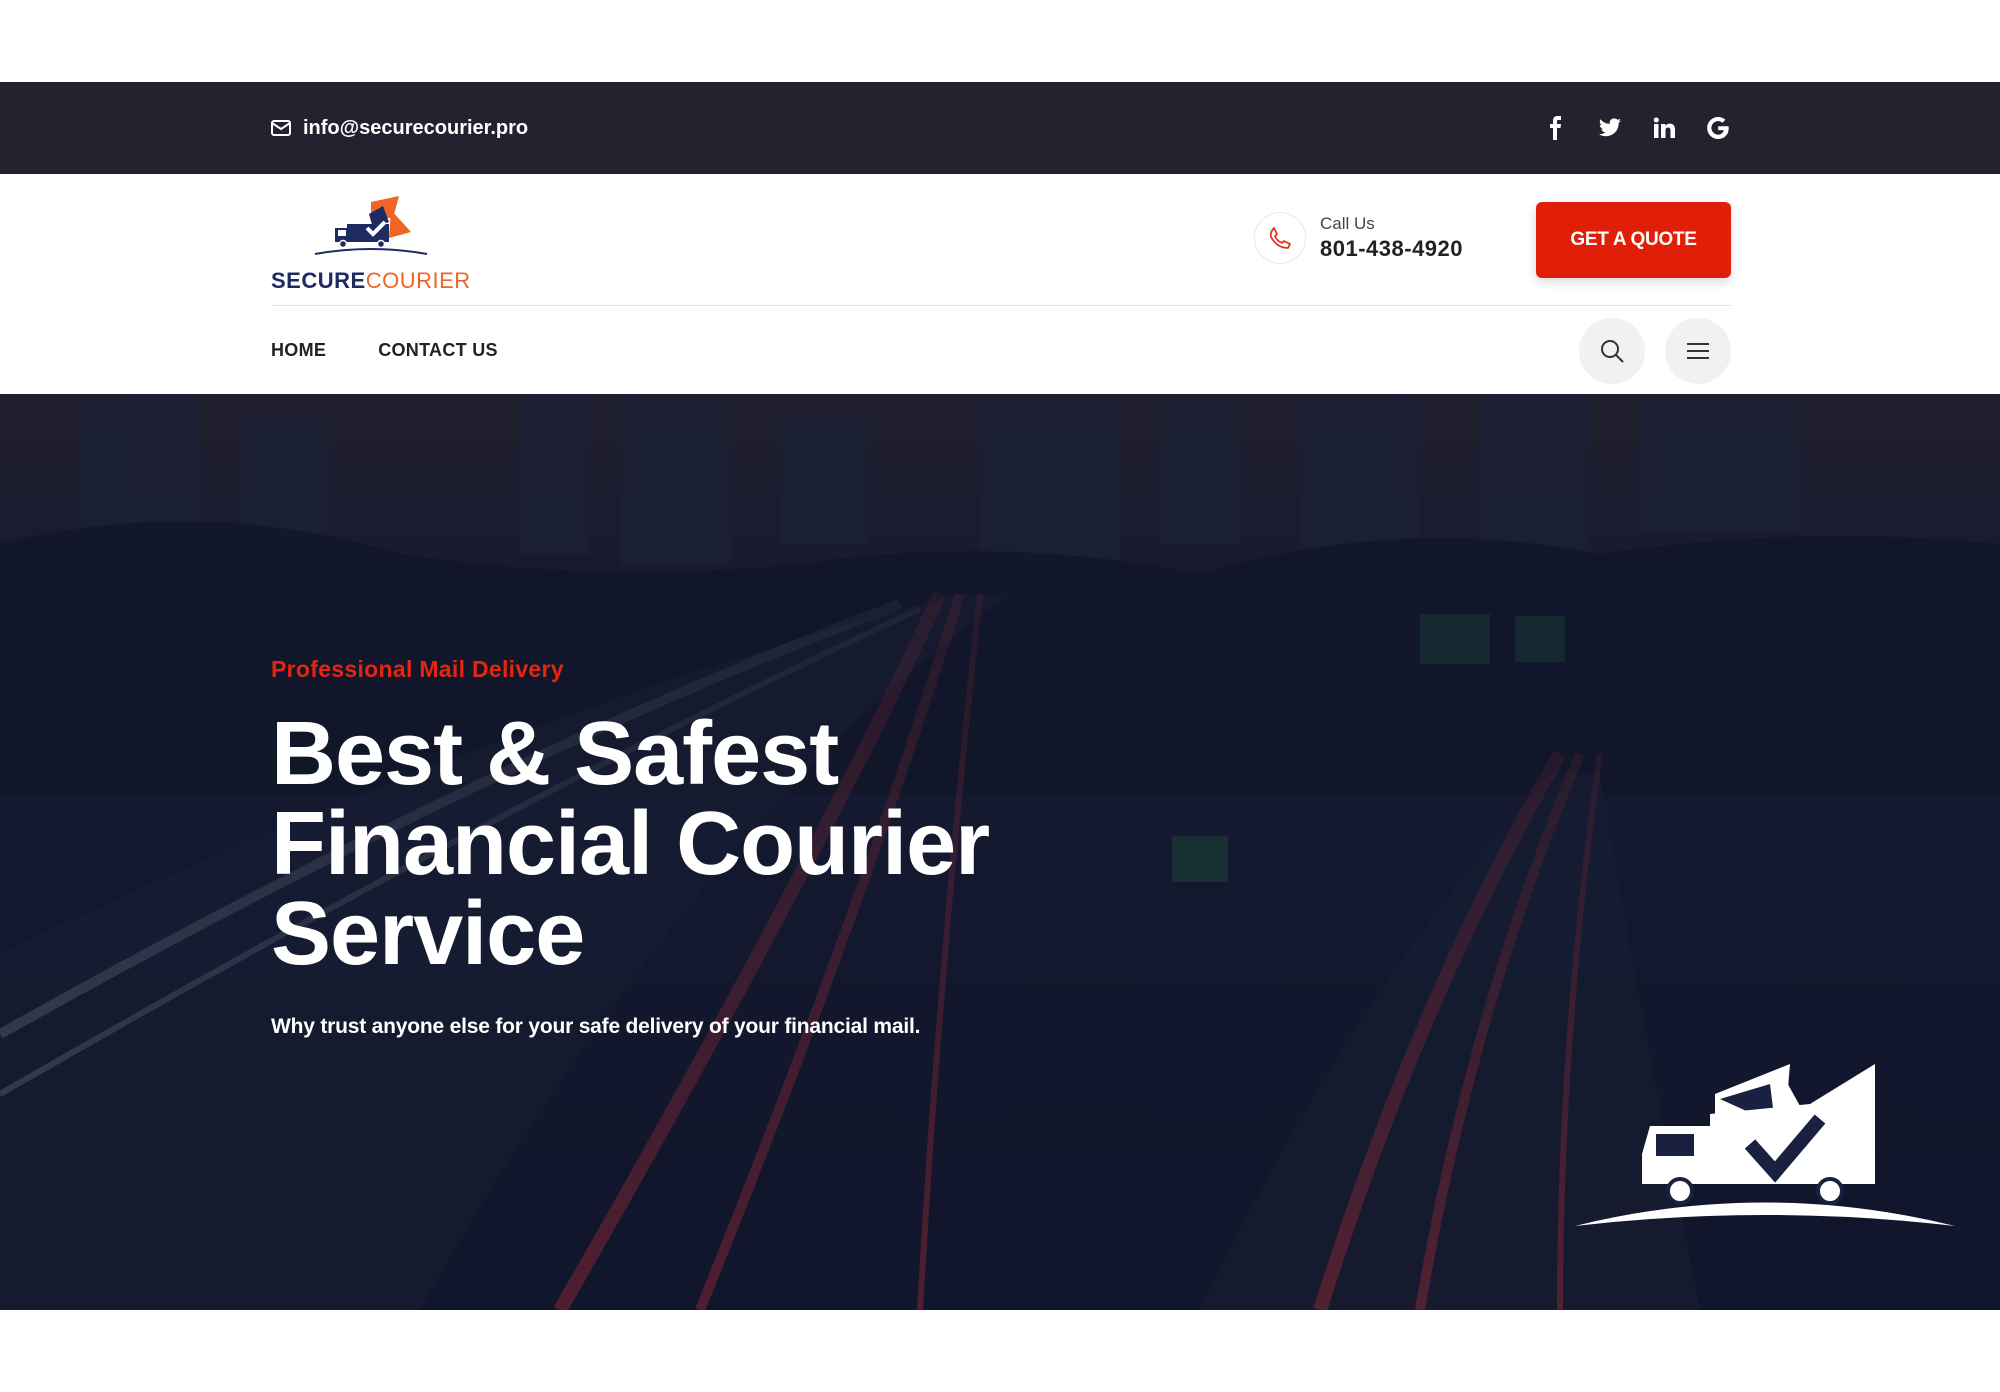  Describe the element at coordinates (630, 844) in the screenshot. I see `hero-headline: Best & Safest Financial Courier Service` at that location.